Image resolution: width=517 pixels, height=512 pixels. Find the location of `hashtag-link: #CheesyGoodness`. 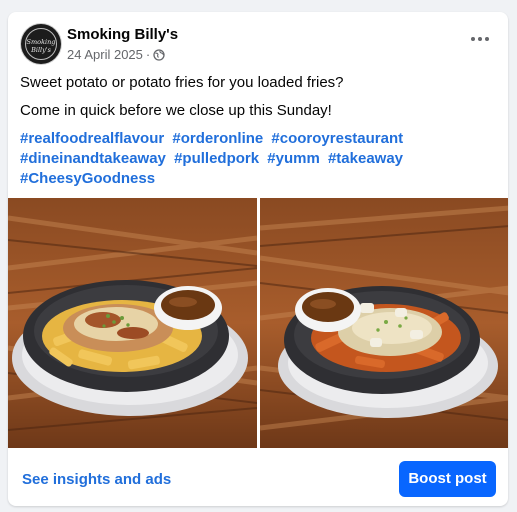

hashtag-link: #CheesyGoodness is located at coordinates (87, 178).